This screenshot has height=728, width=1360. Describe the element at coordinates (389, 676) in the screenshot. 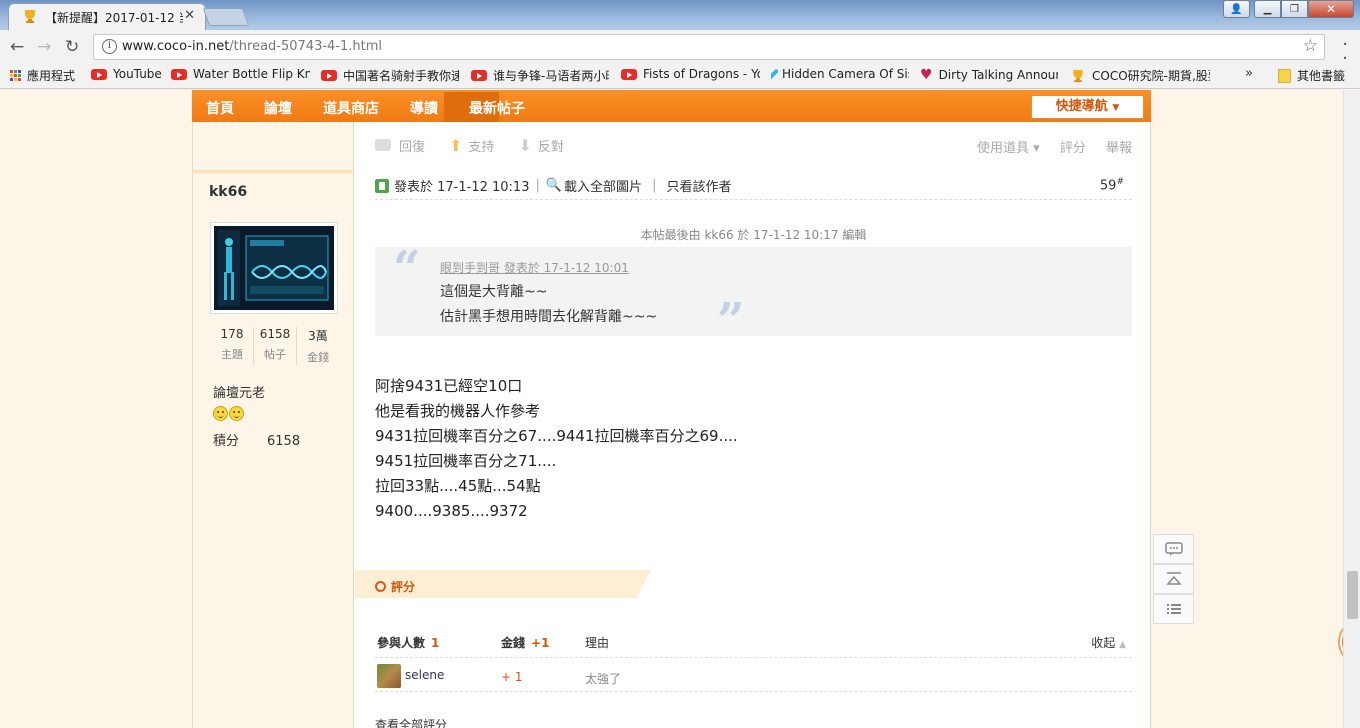

I see `rater-avatar` at that location.